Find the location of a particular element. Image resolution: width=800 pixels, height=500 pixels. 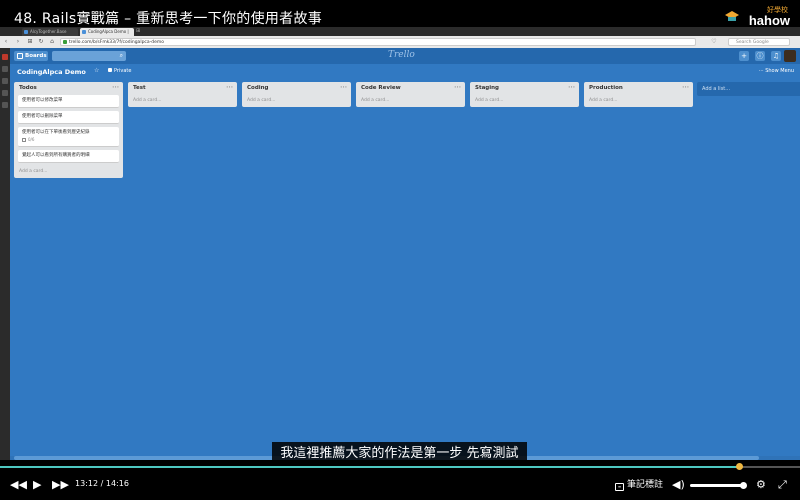

trello-logo-text: Trello is located at coordinates (401, 55).